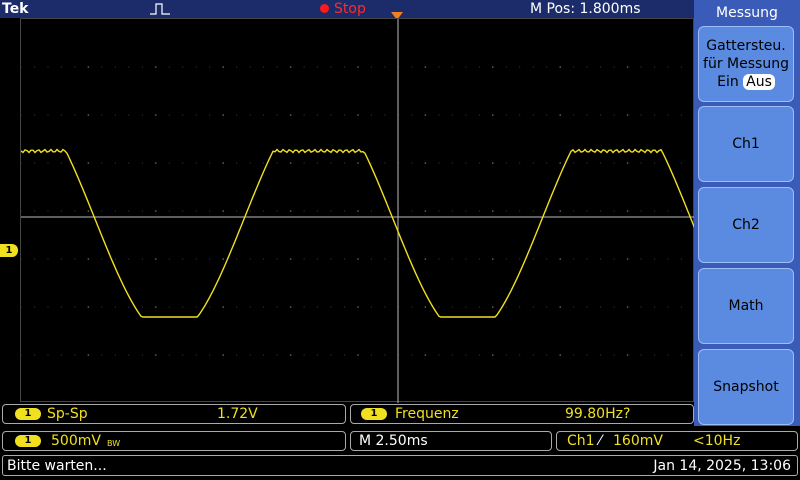 This screenshot has height=480, width=800. What do you see at coordinates (677, 441) in the screenshot?
I see `trigger-readout: Ch1 ⁄ 160mV <10Hz` at bounding box center [677, 441].